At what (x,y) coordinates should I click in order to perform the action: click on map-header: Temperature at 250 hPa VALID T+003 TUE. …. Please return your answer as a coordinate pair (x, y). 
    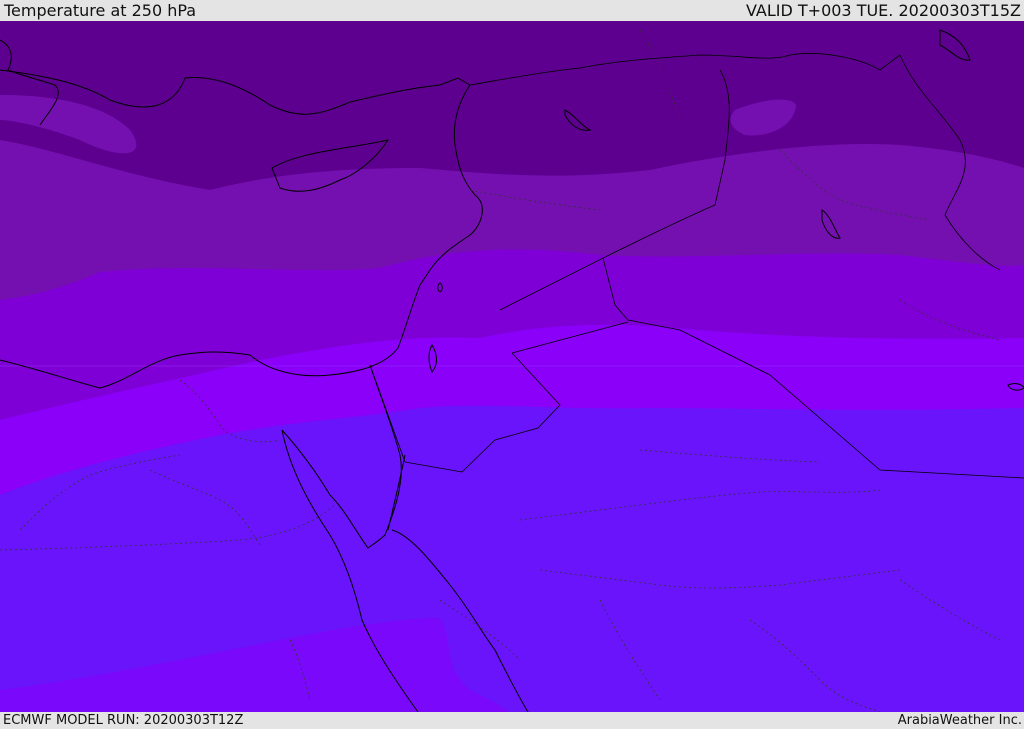
    Looking at the image, I should click on (512, 10).